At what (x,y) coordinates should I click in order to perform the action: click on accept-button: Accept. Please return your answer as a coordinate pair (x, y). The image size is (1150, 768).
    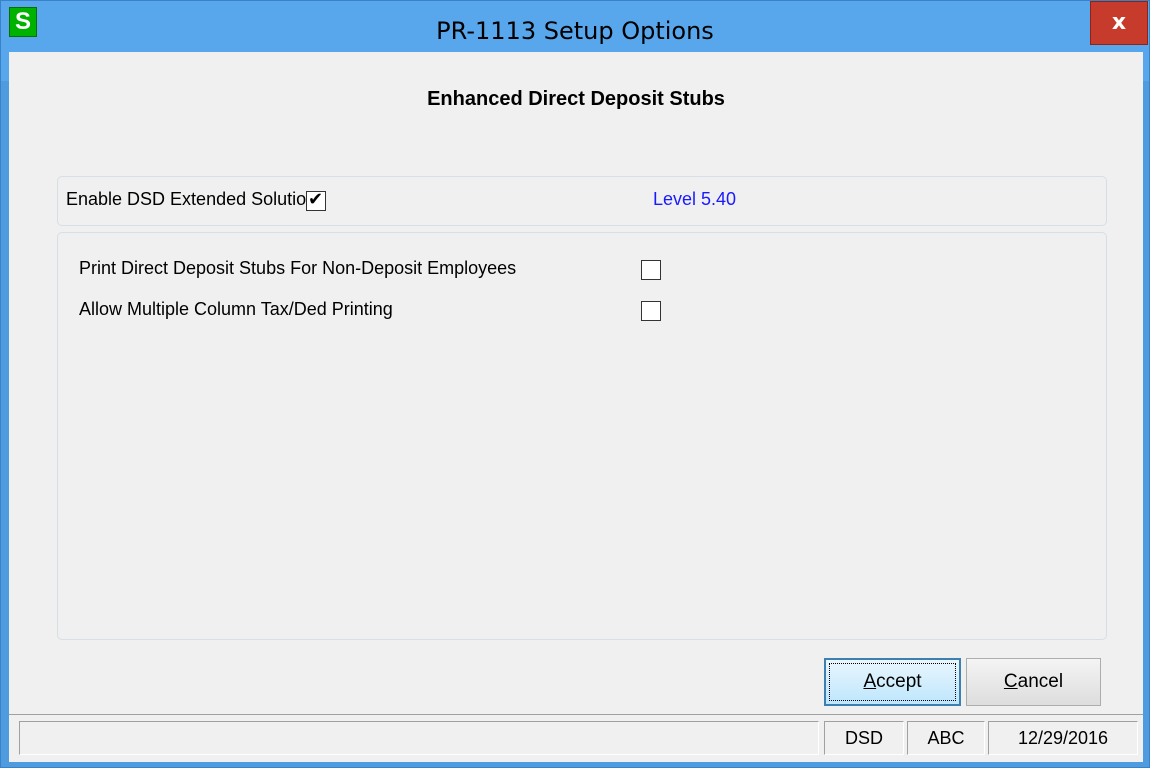
    Looking at the image, I should click on (892, 682).